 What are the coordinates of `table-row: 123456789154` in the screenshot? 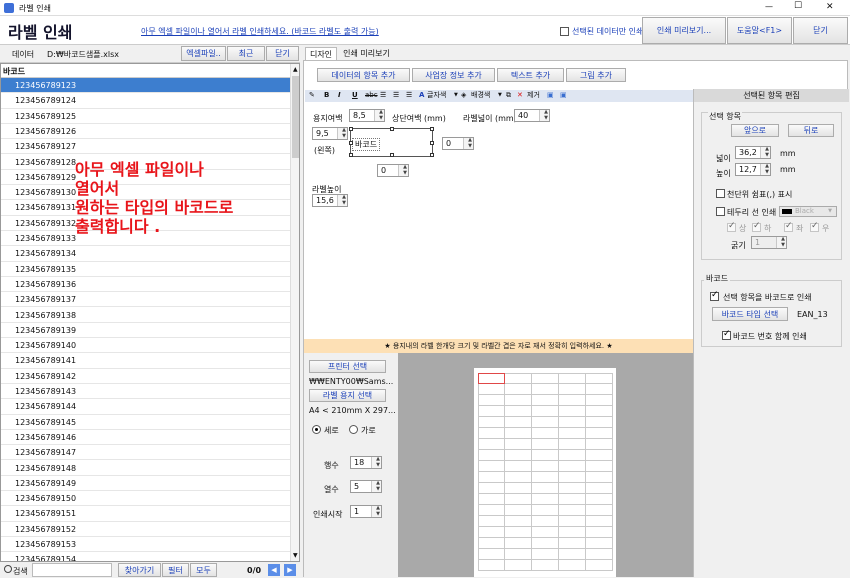 It's located at (146, 556).